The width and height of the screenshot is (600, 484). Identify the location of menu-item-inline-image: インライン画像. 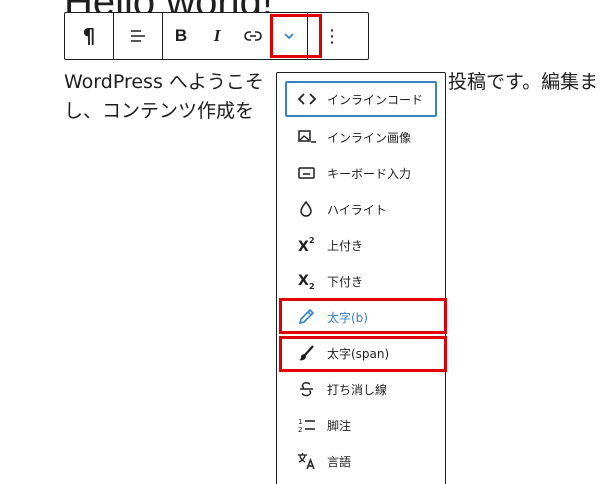
(361, 137).